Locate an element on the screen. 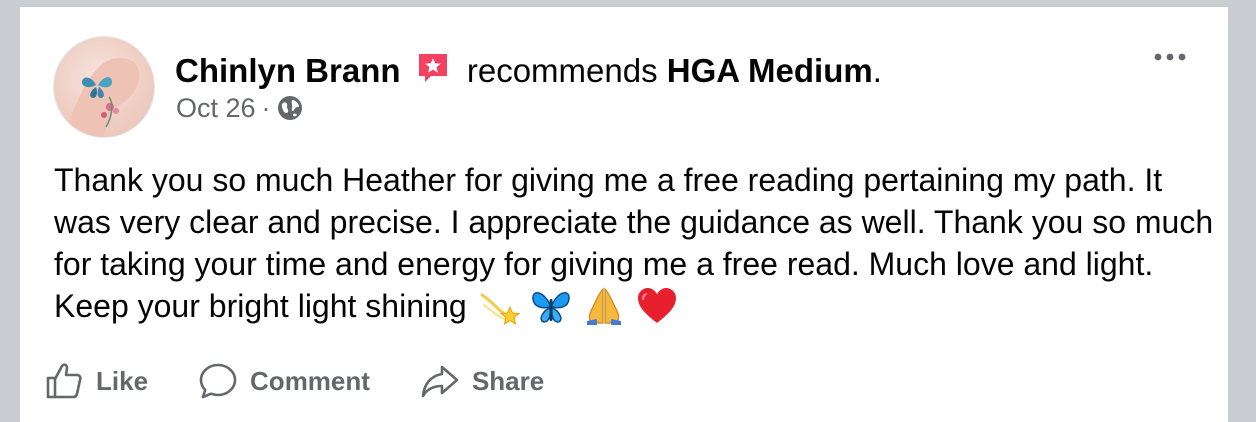 The height and width of the screenshot is (422, 1256). like-label: Like is located at coordinates (122, 380).